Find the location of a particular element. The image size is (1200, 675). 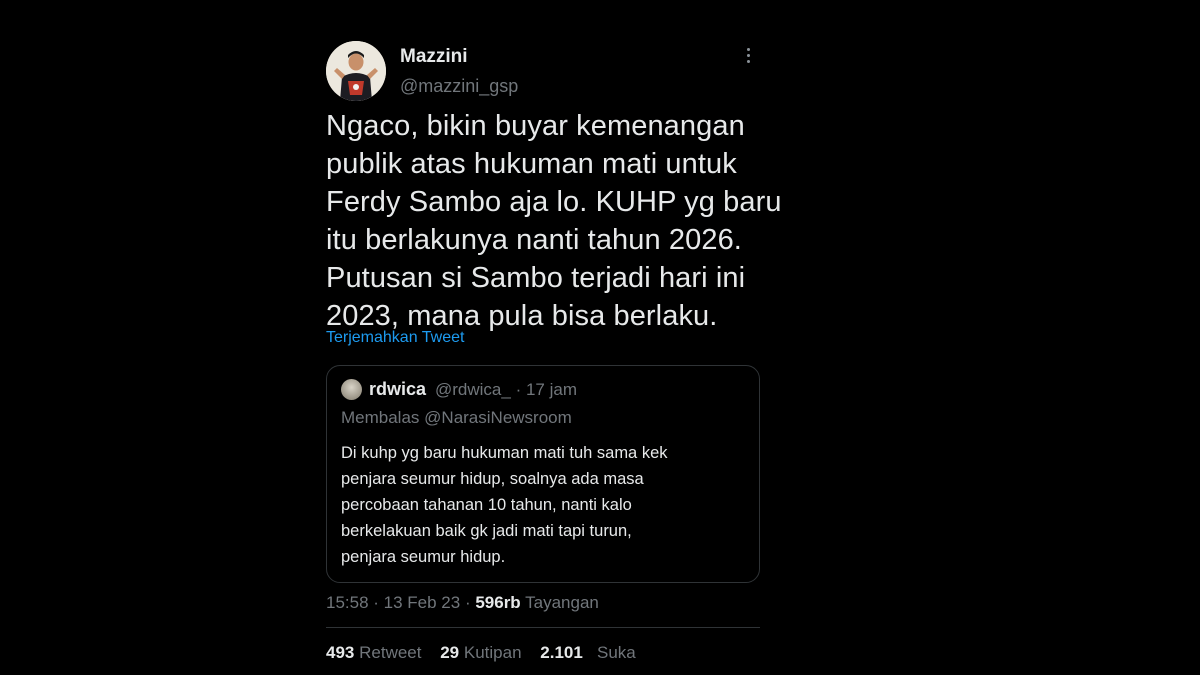

reply-prefix: Membalas is located at coordinates (380, 417).